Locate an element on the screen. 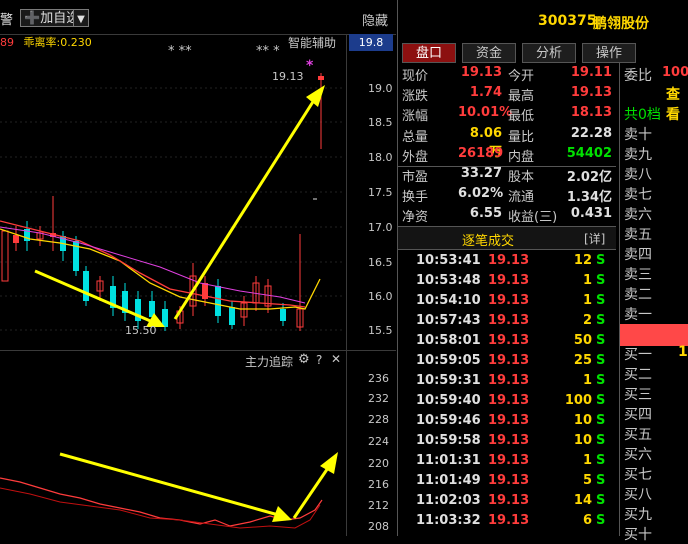 Image resolution: width=688 pixels, height=544 pixels. tick-row: 10:59:31 19.13 1 S is located at coordinates (507, 383).